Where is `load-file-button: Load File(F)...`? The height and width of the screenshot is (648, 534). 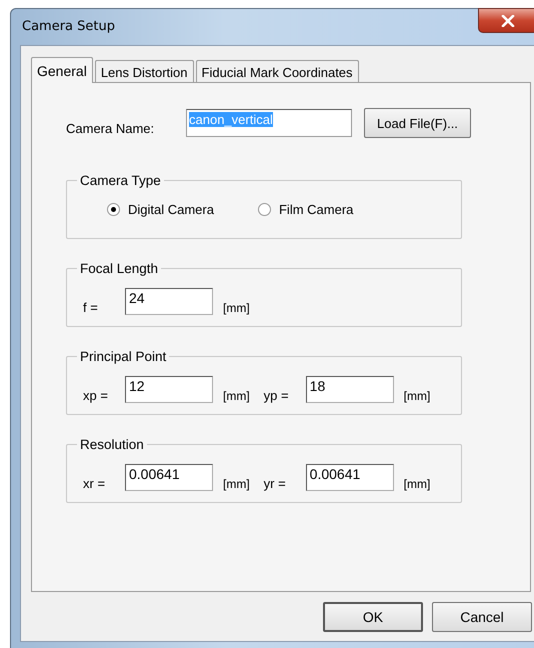 load-file-button: Load File(F)... is located at coordinates (417, 123).